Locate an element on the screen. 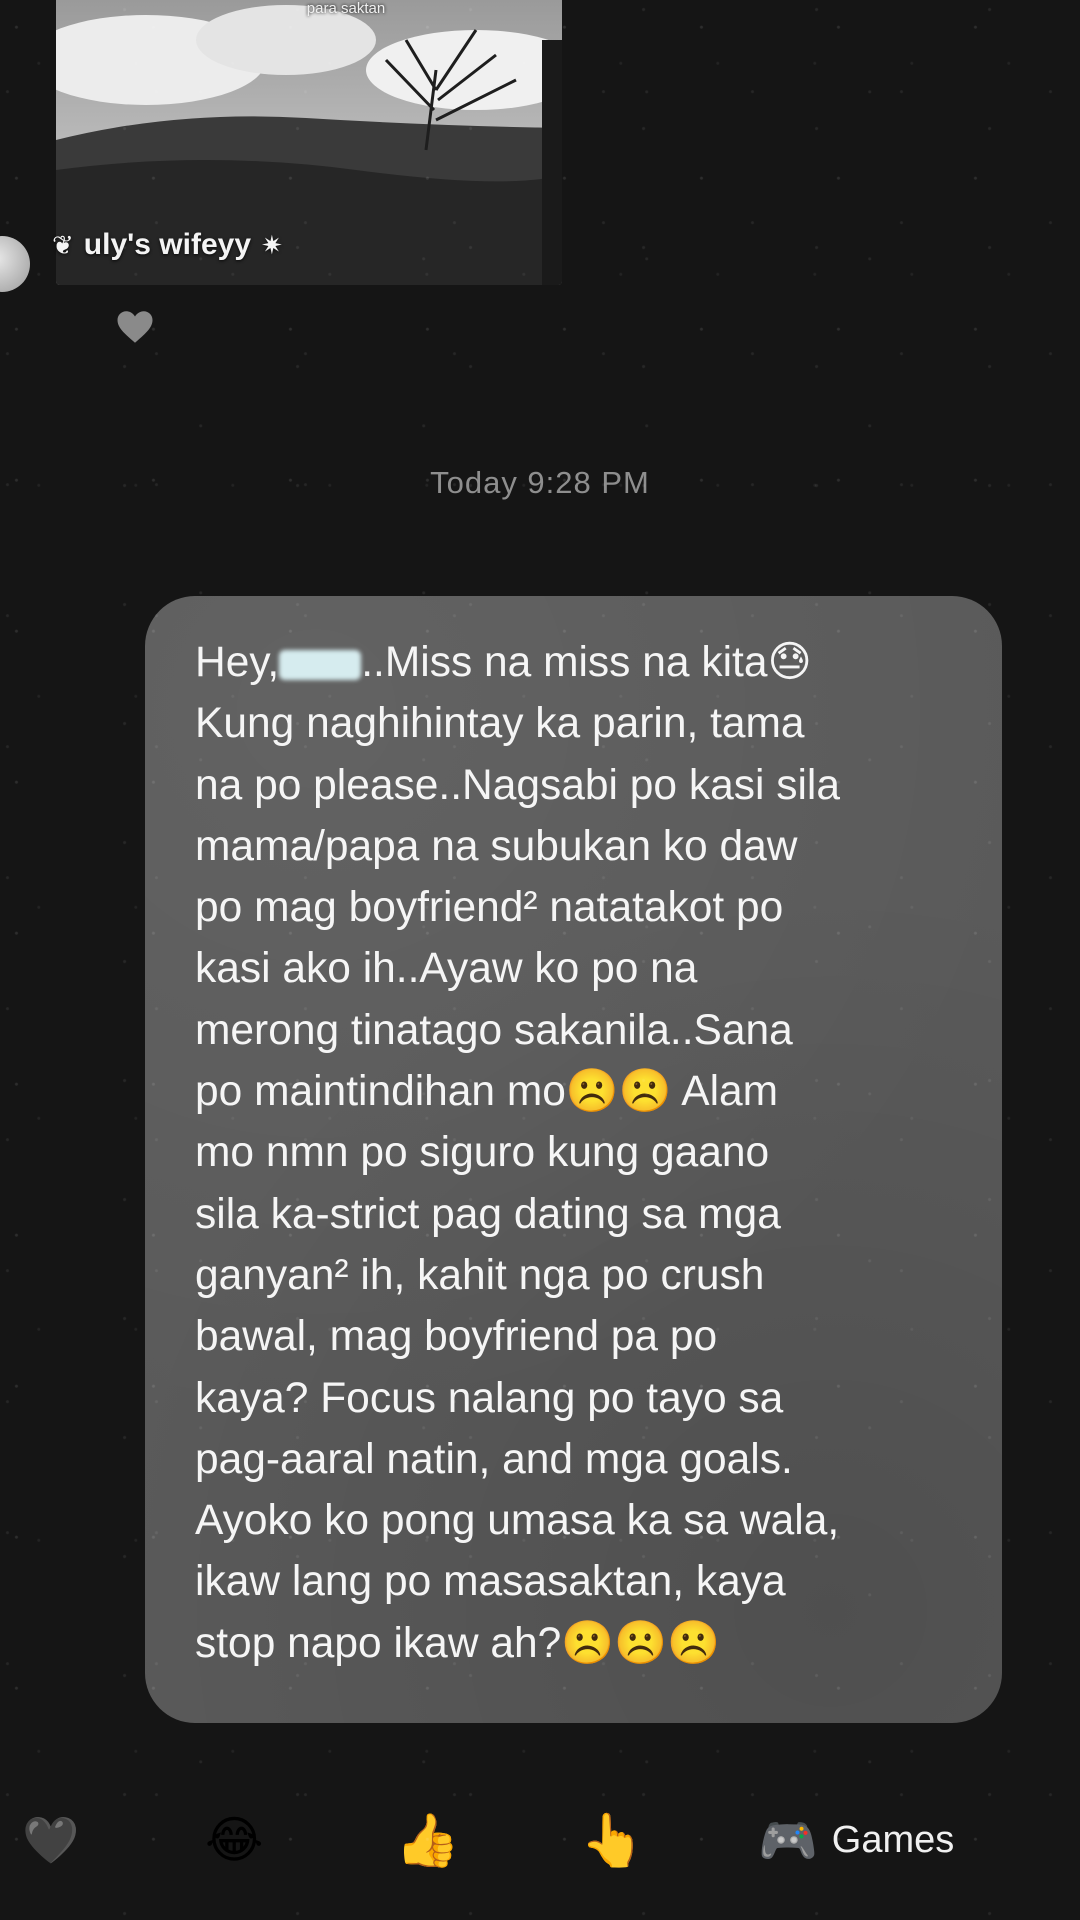 This screenshot has width=1080, height=1920. sparkle-icon: ✷ is located at coordinates (272, 244).